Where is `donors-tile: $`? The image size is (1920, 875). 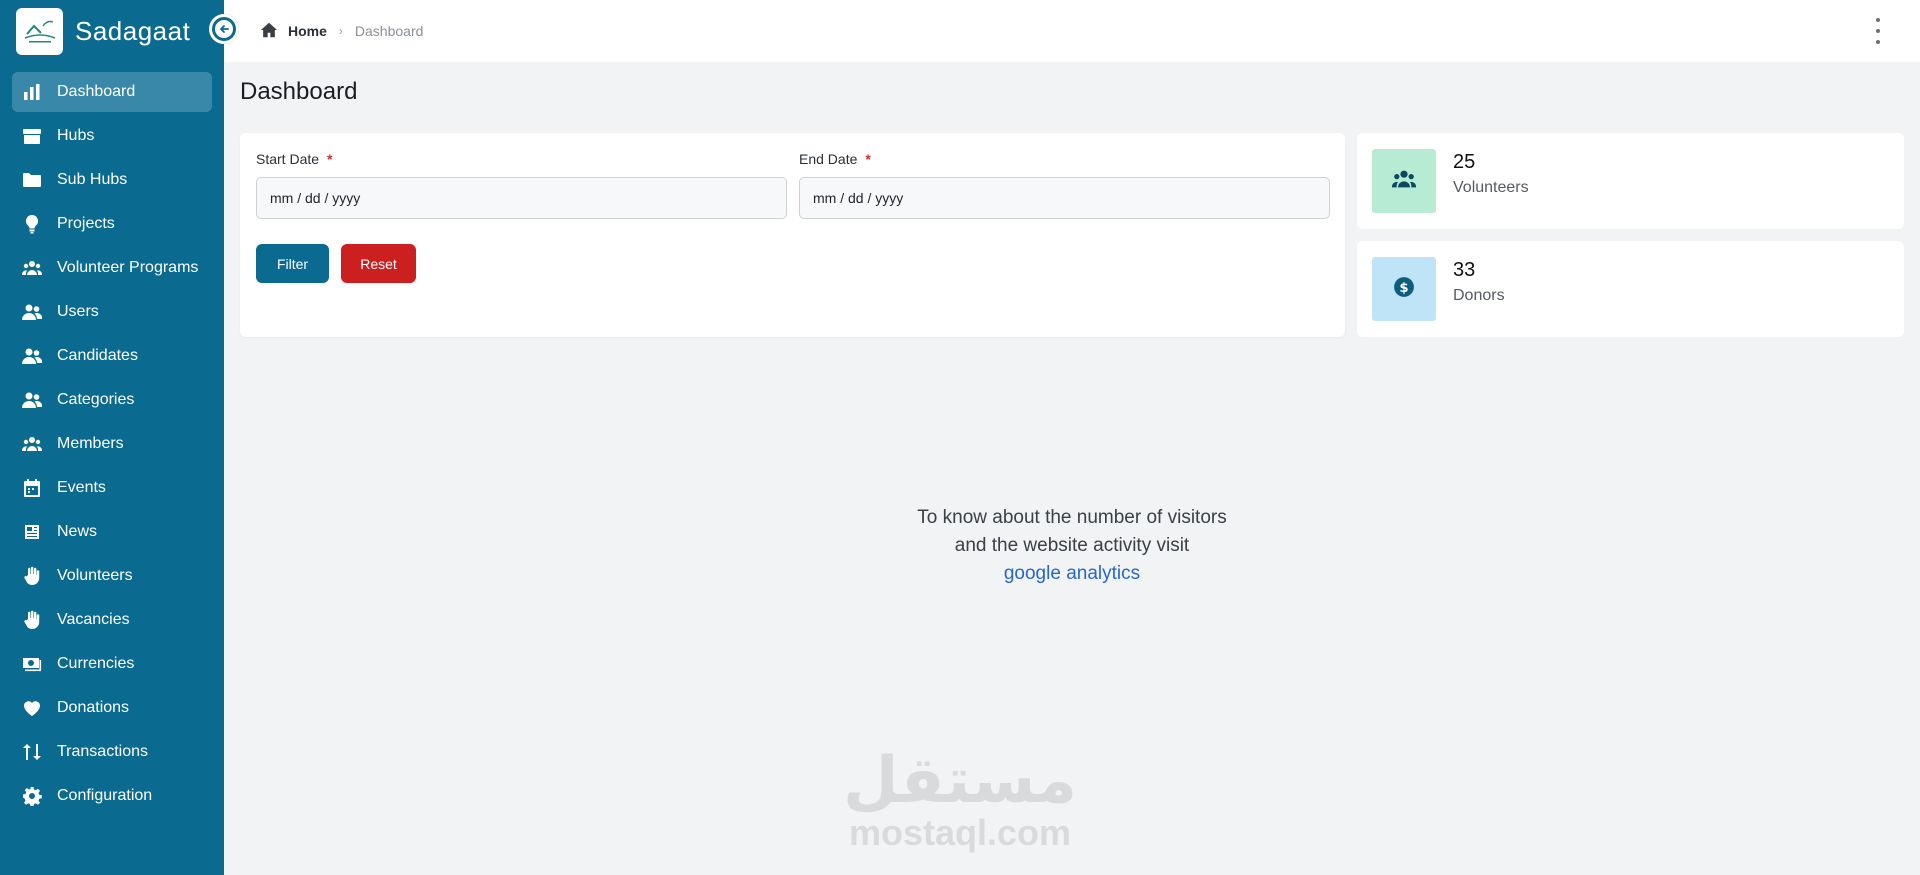
donors-tile: $ is located at coordinates (1404, 289).